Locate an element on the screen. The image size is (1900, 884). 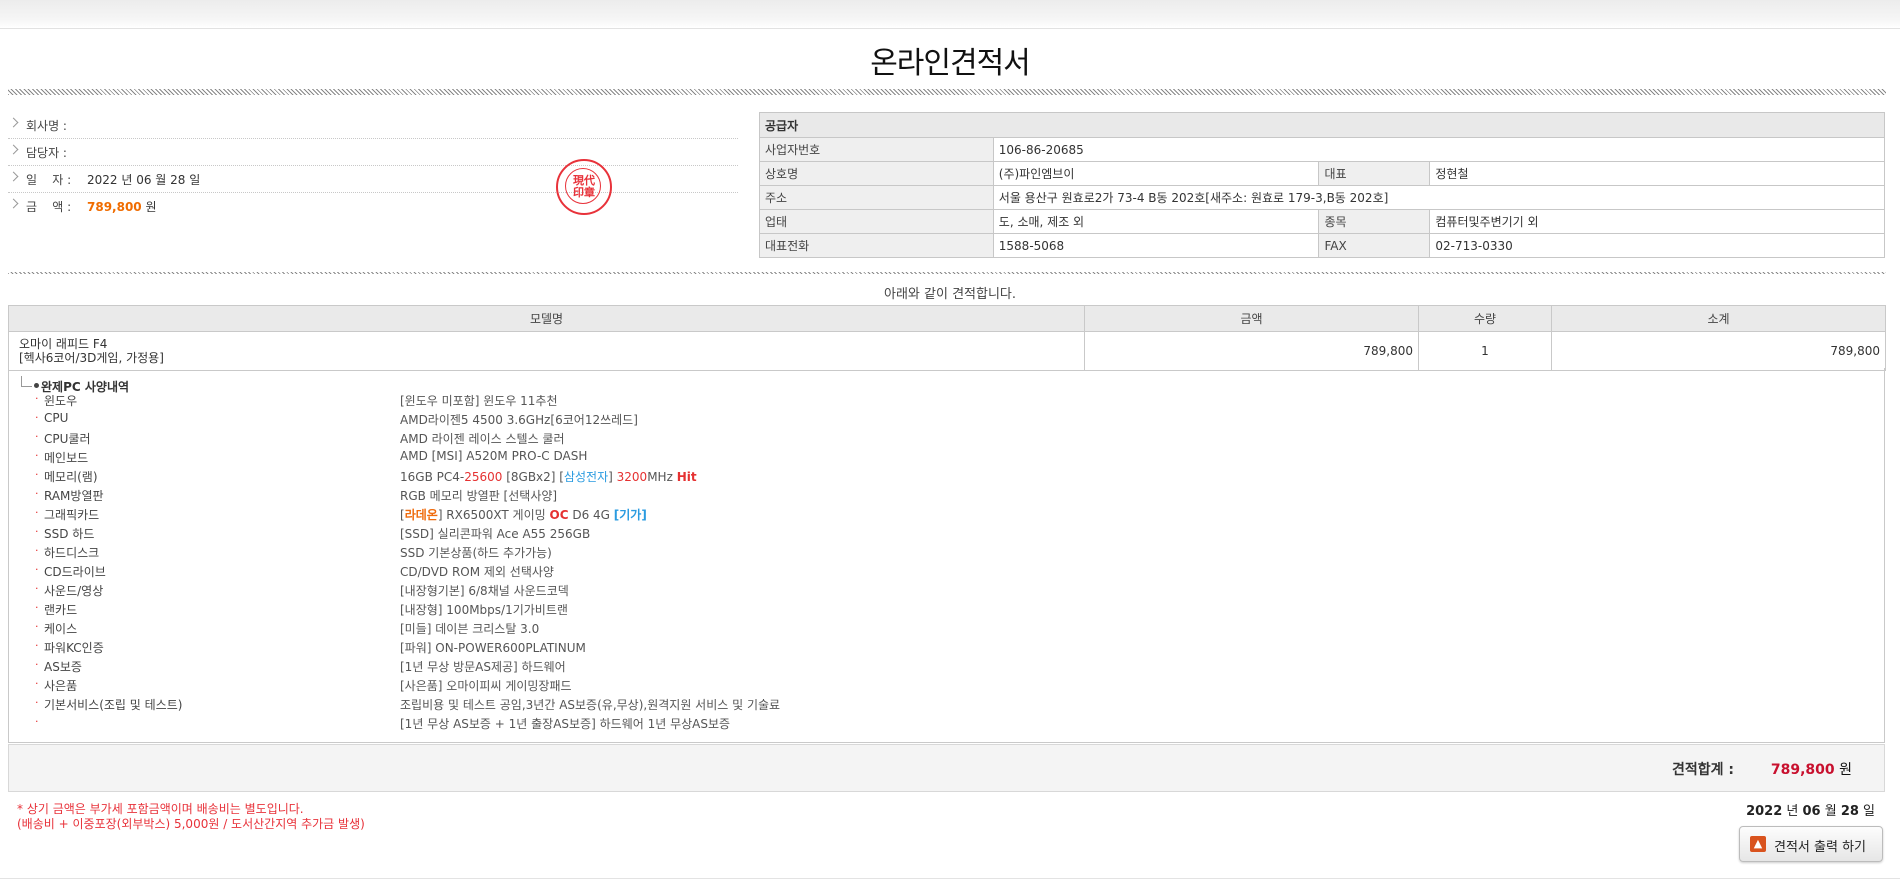
spec-key: RAM방열판 is located at coordinates (74, 496).